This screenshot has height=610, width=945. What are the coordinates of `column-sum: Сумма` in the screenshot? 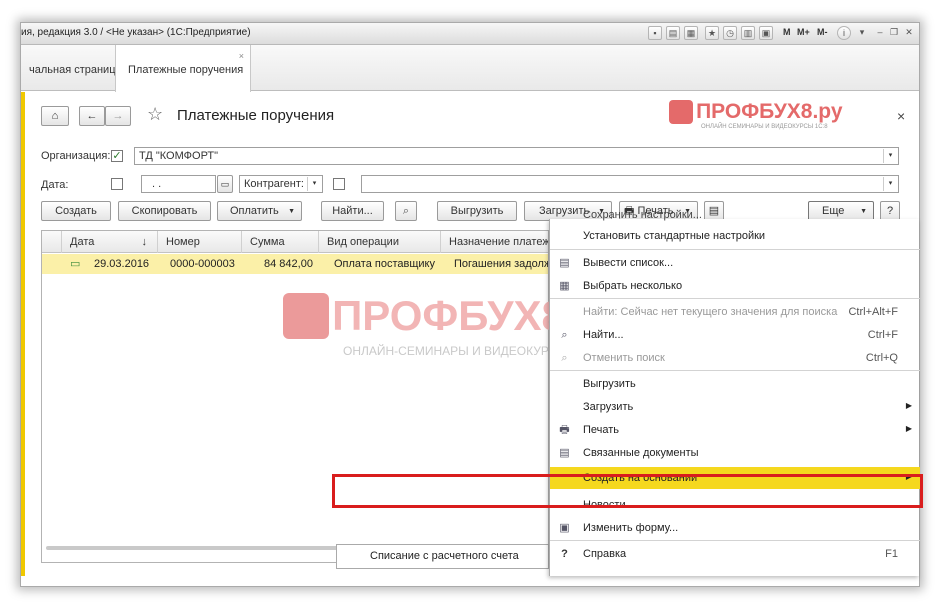 It's located at (280, 242).